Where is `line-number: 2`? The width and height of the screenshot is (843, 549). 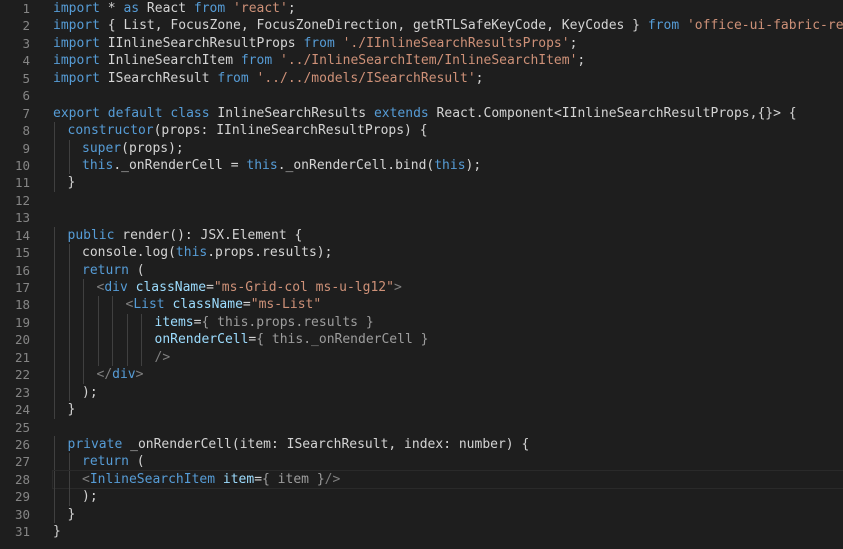
line-number: 2 is located at coordinates (26, 26).